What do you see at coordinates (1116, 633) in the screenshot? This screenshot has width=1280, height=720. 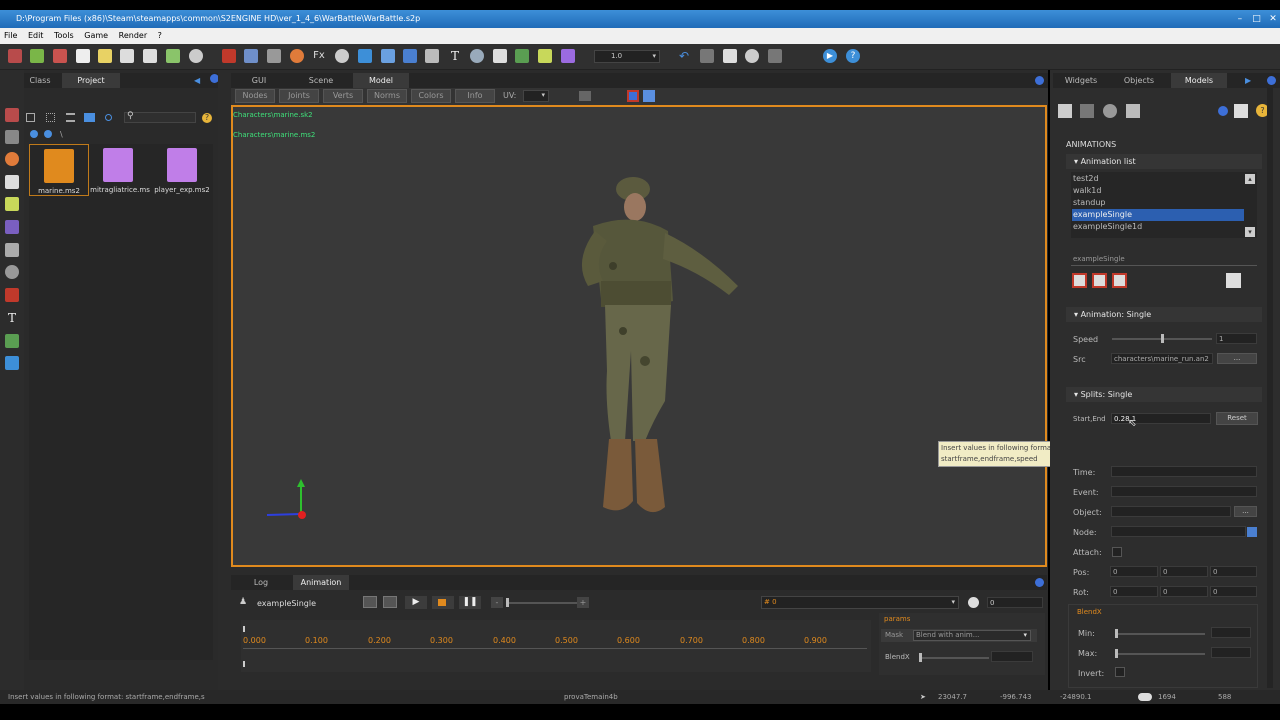 I see `min-slider-thumb` at bounding box center [1116, 633].